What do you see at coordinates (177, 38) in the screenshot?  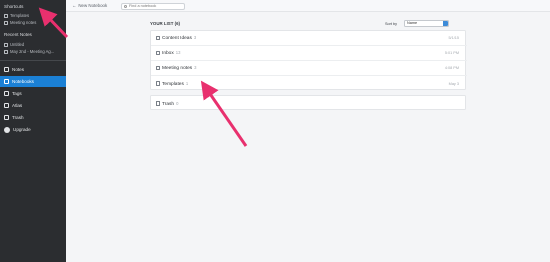 I see `notebook-name: Content Ideas` at bounding box center [177, 38].